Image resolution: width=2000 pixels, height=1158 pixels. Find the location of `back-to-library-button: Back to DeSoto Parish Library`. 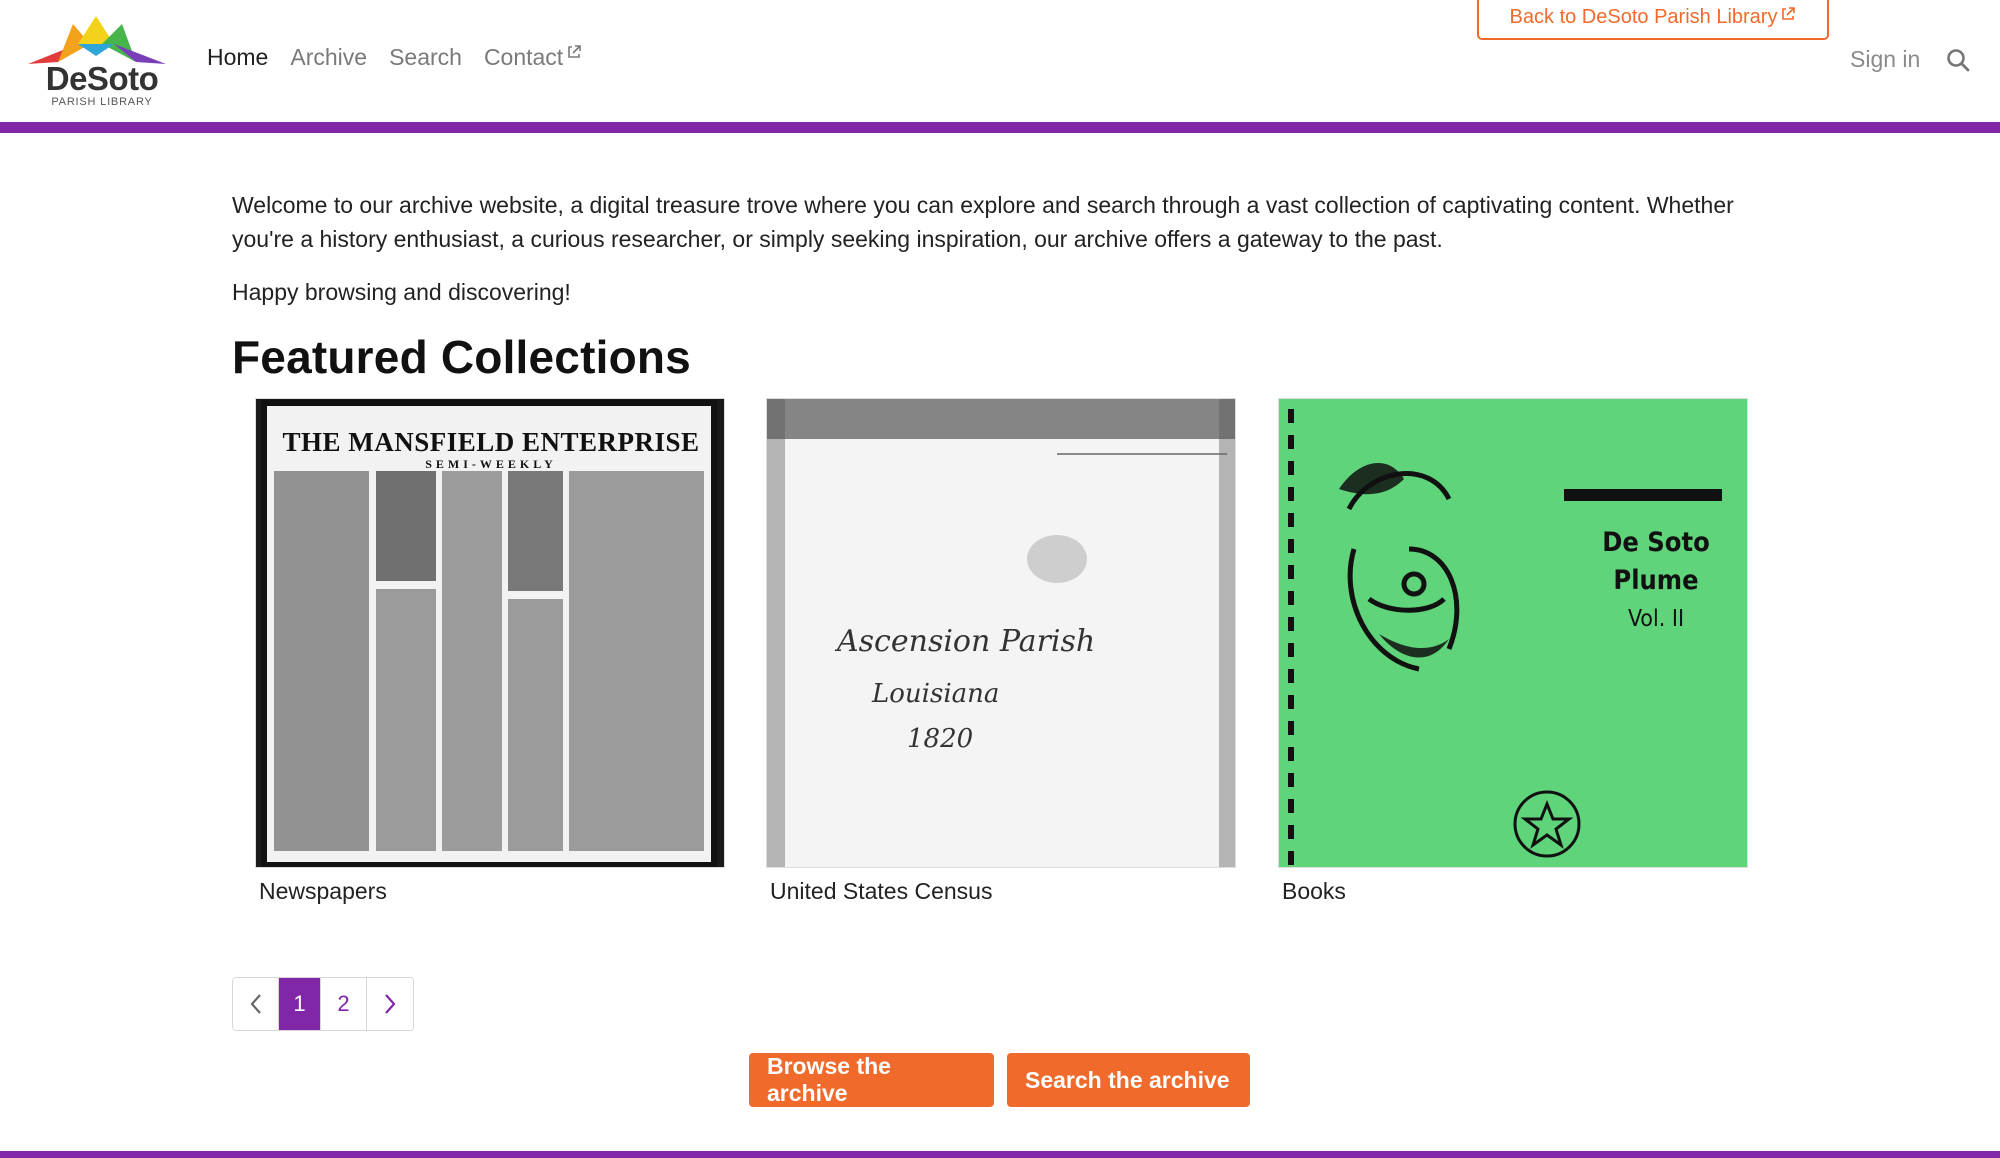

back-to-library-button: Back to DeSoto Parish Library is located at coordinates (1653, 20).